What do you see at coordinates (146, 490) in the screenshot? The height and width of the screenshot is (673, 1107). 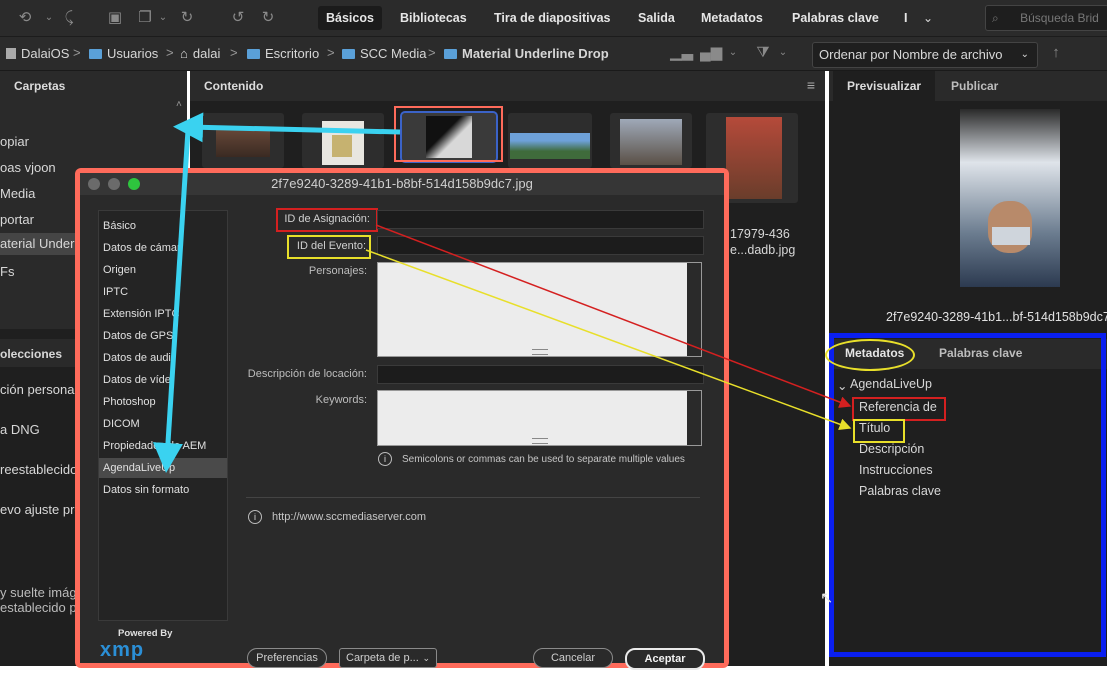 I see `nav-item-datos-sin-formato: Datos sin formato` at bounding box center [146, 490].